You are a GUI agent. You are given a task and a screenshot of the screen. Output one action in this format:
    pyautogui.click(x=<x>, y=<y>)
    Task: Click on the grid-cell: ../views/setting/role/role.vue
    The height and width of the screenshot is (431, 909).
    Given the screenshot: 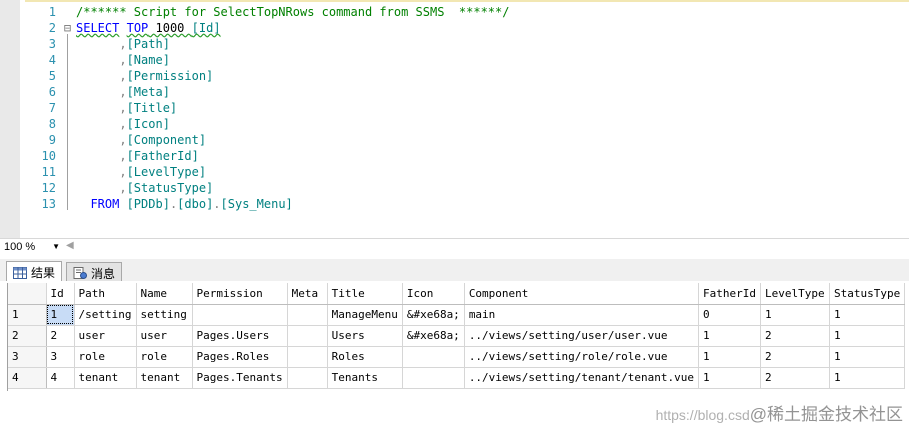 What is the action you would take?
    pyautogui.click(x=581, y=357)
    